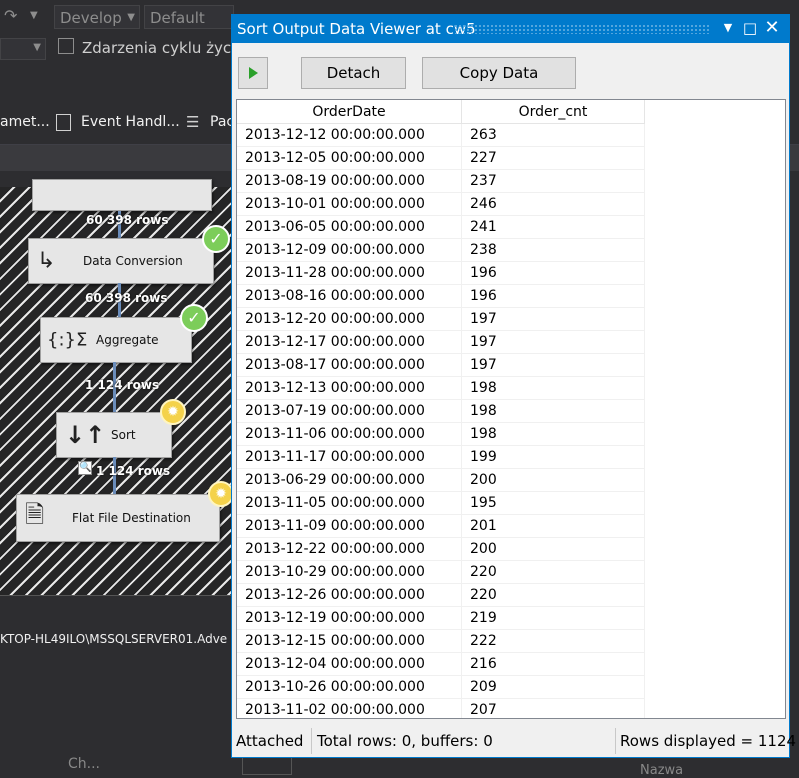  I want to click on aggregate-node: {:}Σ Aggregate, so click(116, 340).